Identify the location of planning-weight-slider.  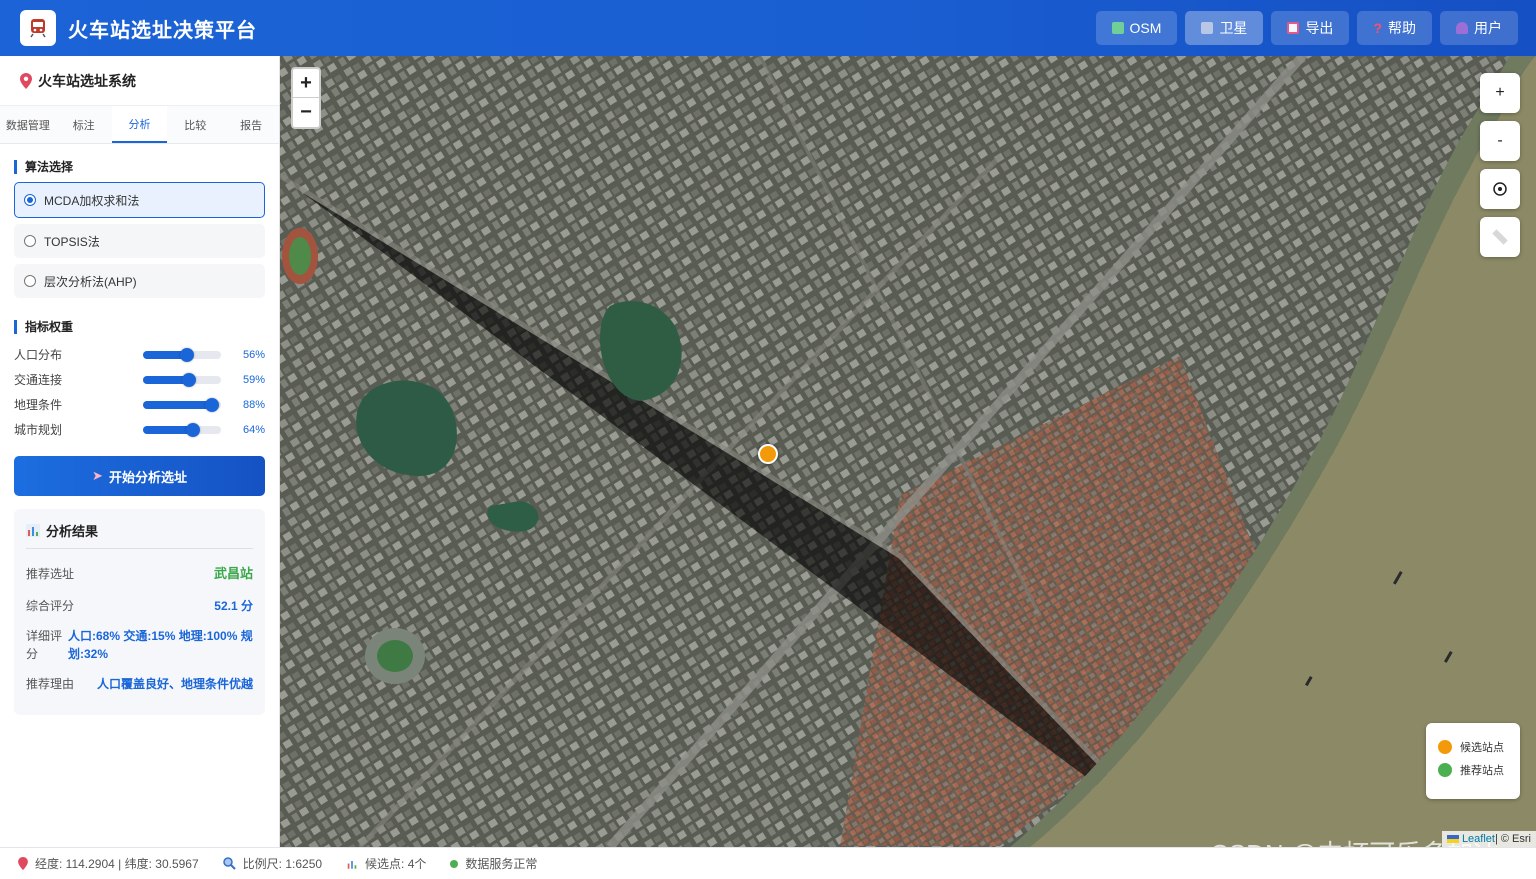
(182, 429).